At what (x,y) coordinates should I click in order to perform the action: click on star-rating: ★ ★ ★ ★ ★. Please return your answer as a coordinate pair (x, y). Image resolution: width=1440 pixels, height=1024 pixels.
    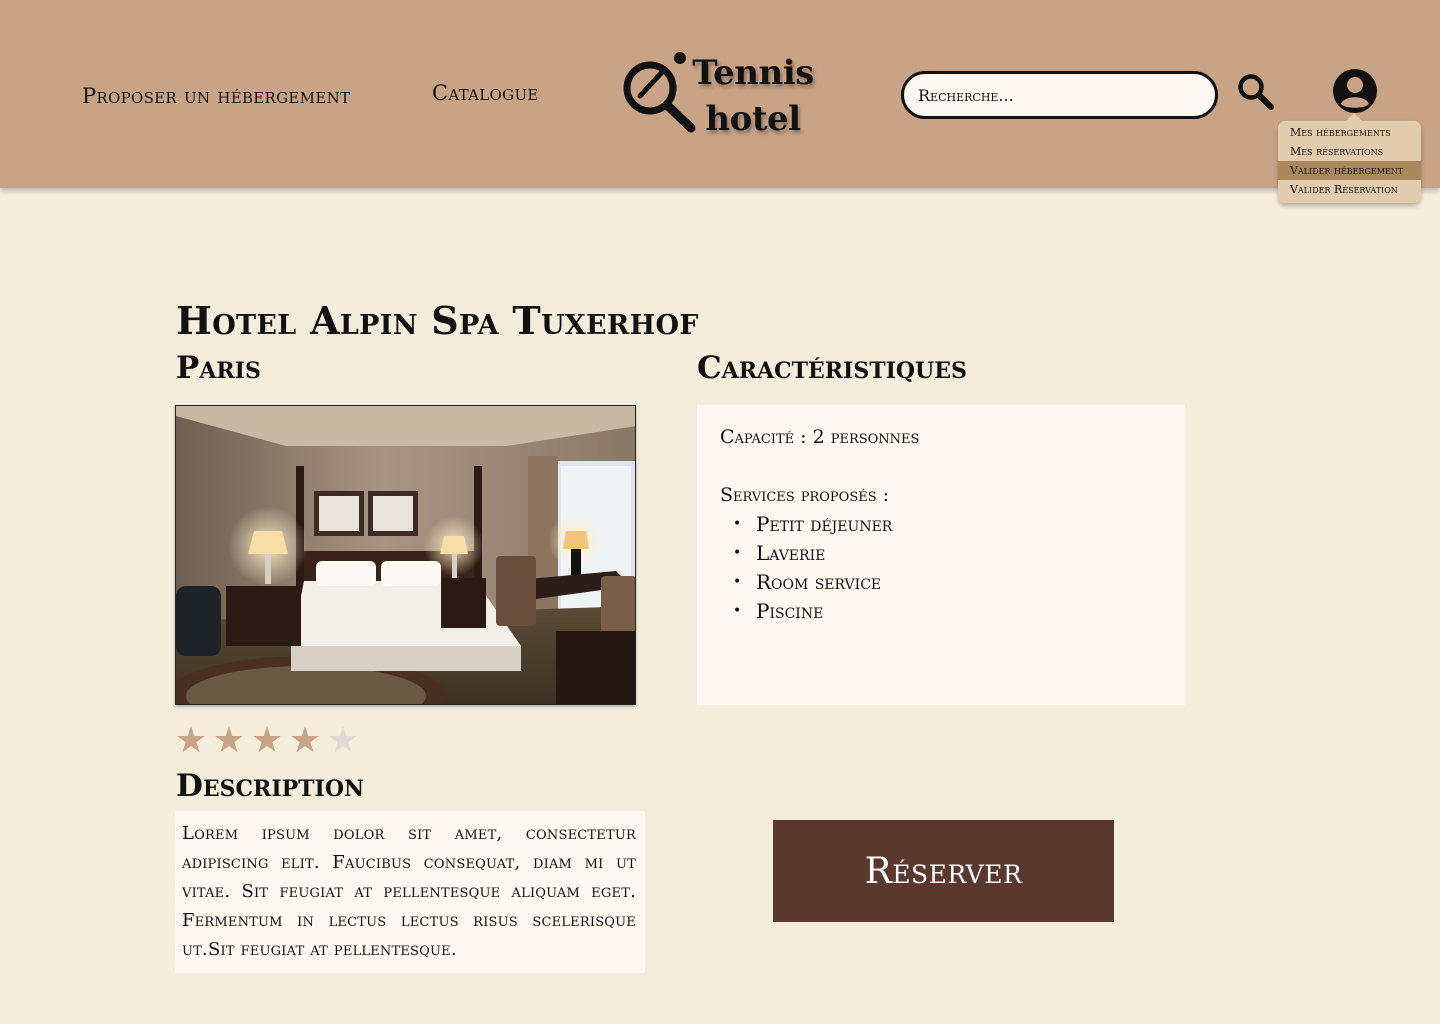
    Looking at the image, I should click on (267, 741).